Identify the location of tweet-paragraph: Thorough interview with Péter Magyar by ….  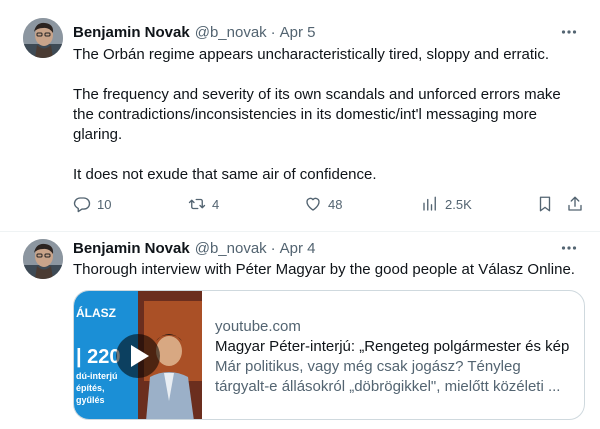
(324, 269).